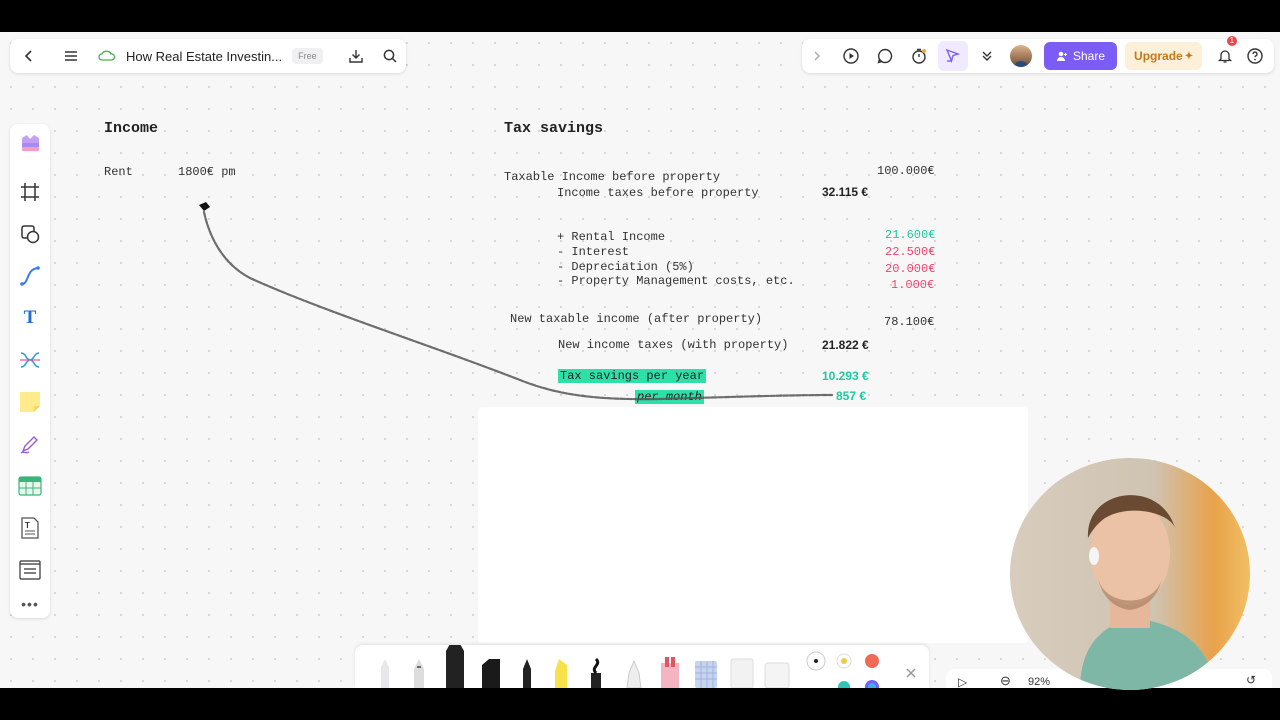 The height and width of the screenshot is (720, 1280). I want to click on zoom-out-icon: ⊖, so click(1005, 681).